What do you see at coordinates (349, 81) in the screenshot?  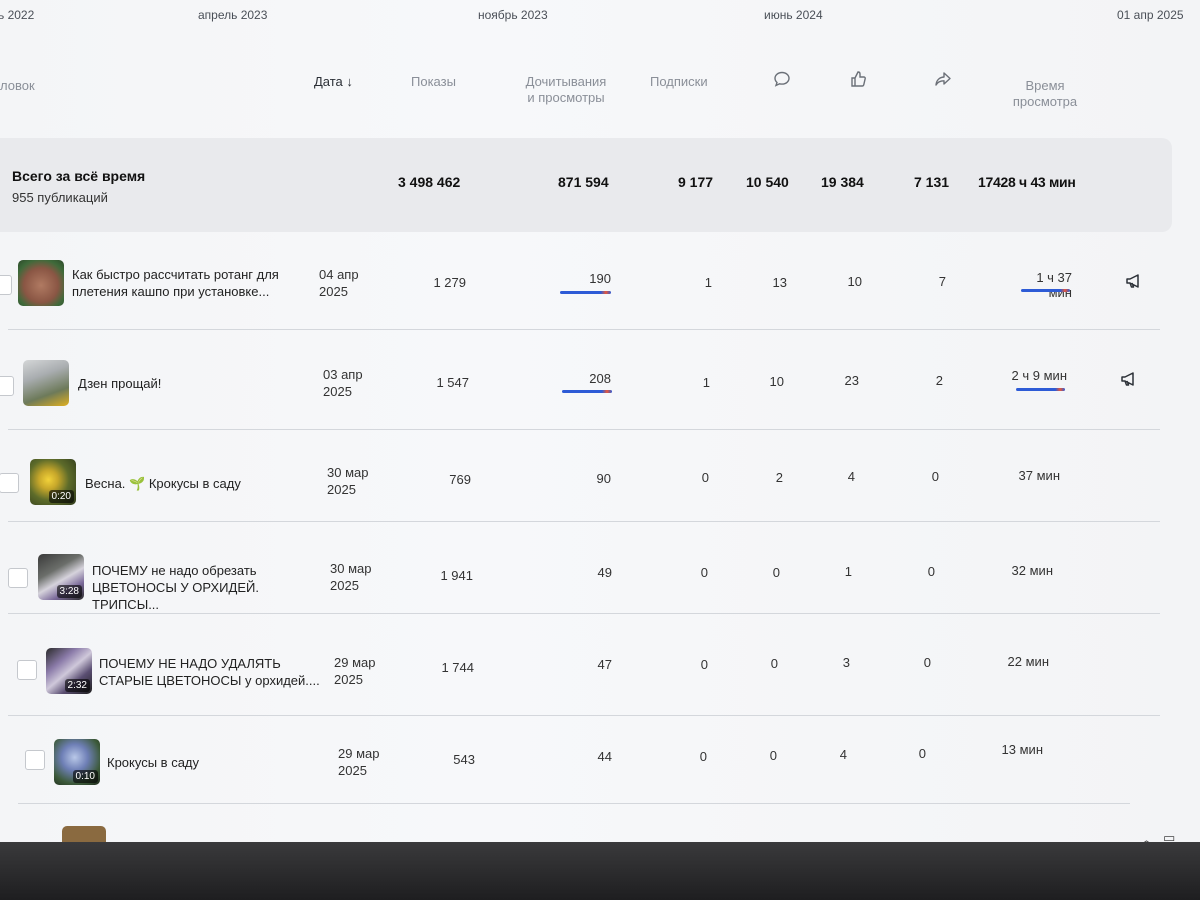 I see `sort-arrow-down-icon: ↓` at bounding box center [349, 81].